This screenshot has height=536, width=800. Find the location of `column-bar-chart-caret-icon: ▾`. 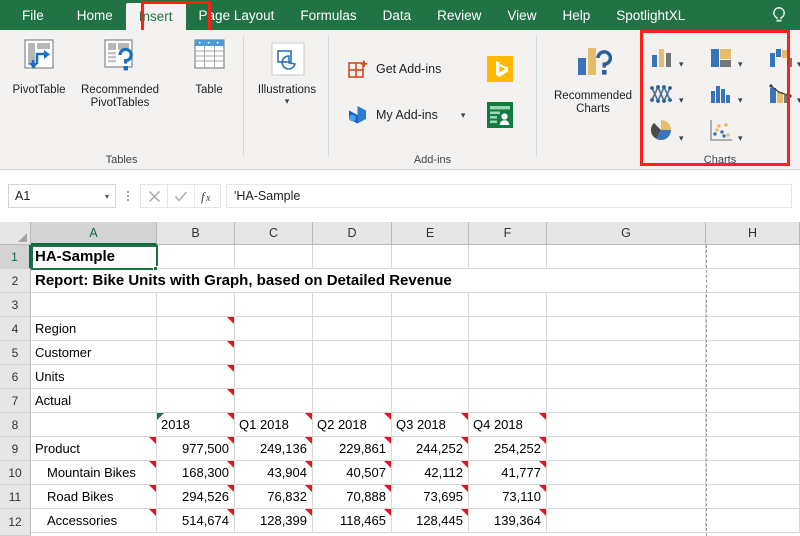

column-bar-chart-caret-icon: ▾ is located at coordinates (681, 64).